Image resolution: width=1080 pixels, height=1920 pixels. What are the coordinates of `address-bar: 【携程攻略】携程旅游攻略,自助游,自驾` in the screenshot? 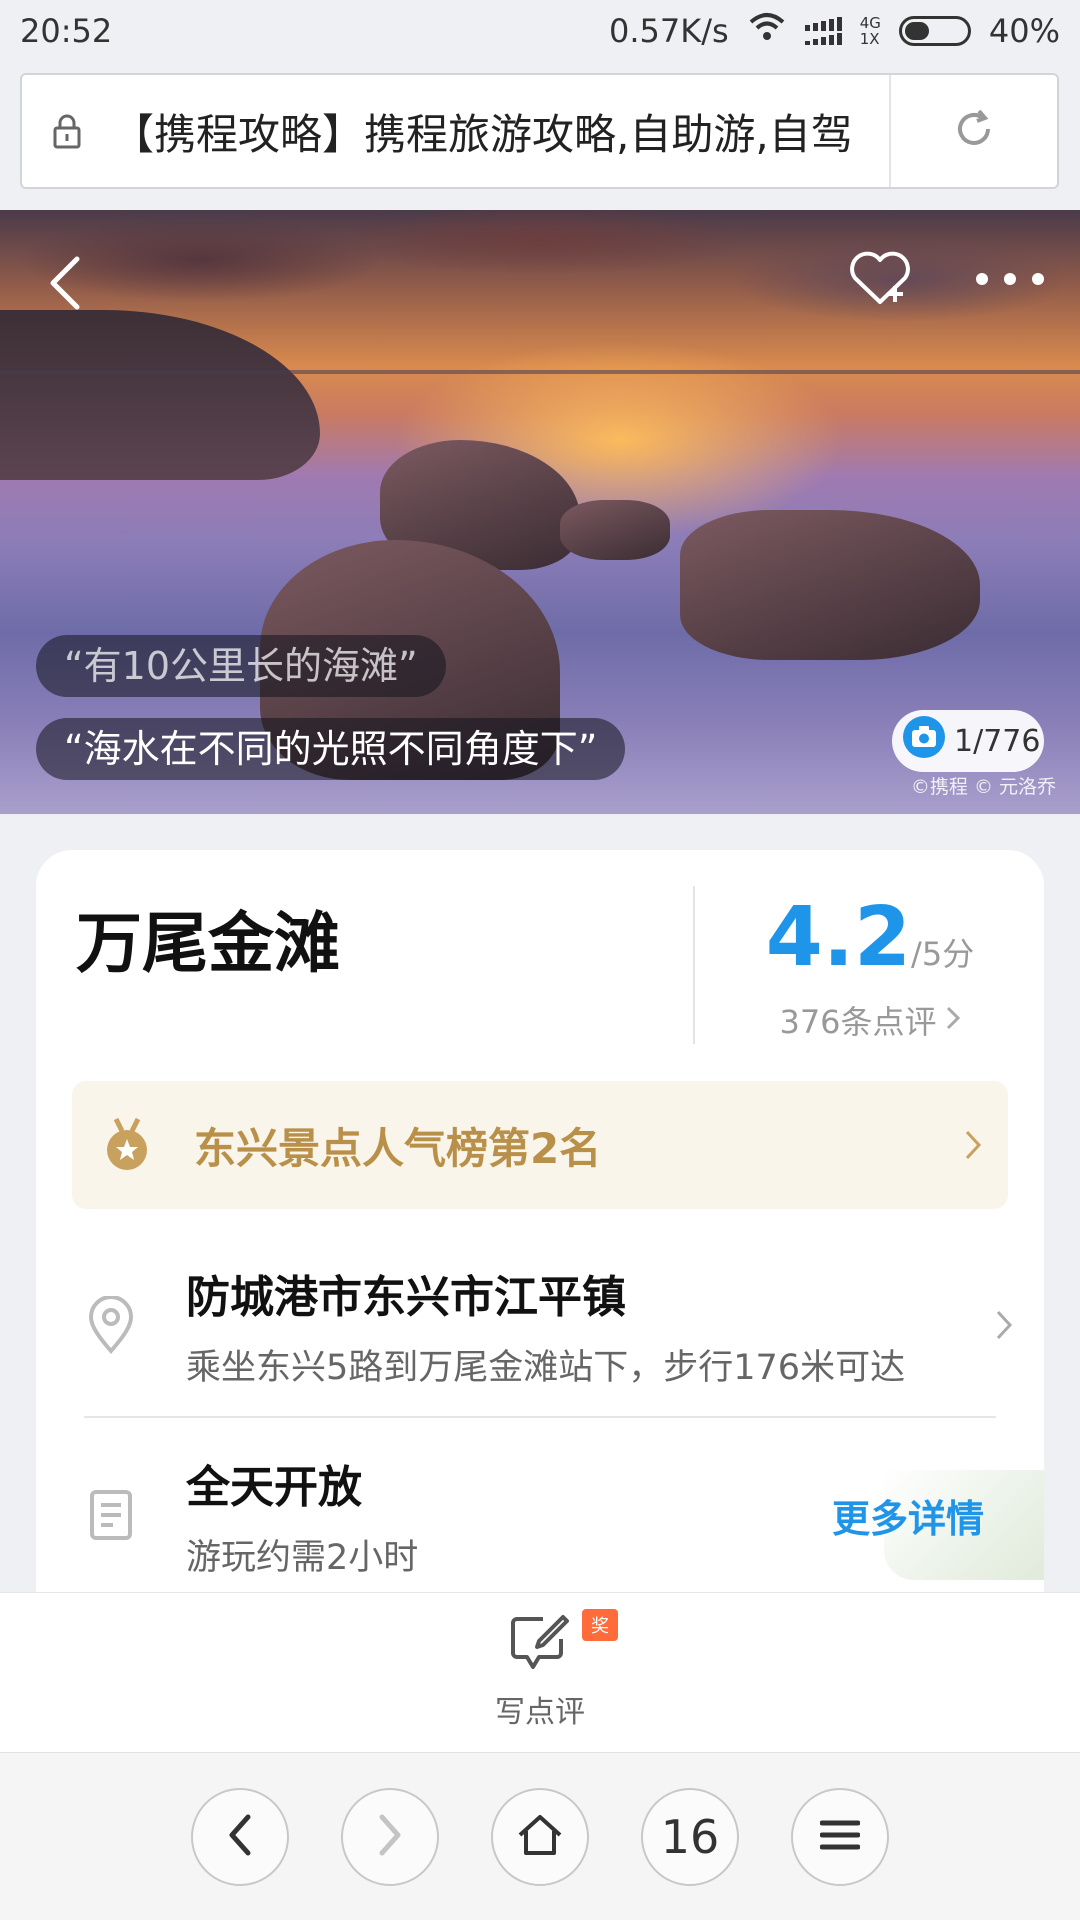 It's located at (539, 131).